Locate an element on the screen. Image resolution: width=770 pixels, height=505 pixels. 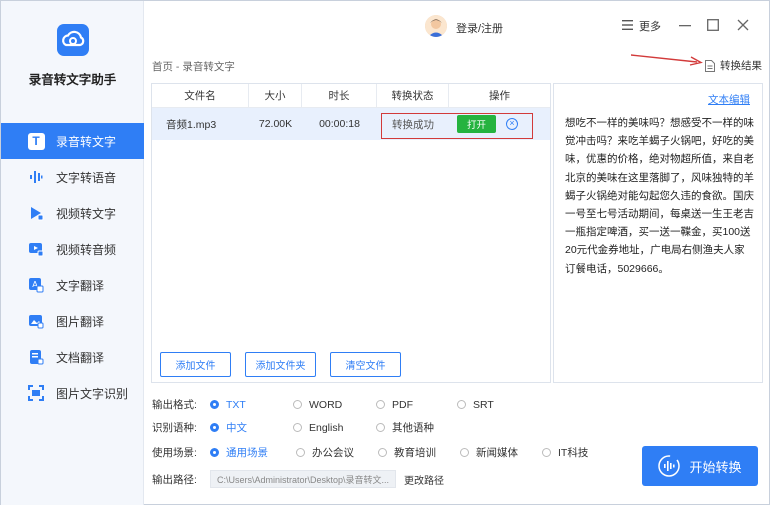
path-label: 输出路径: is located at coordinates (174, 479).